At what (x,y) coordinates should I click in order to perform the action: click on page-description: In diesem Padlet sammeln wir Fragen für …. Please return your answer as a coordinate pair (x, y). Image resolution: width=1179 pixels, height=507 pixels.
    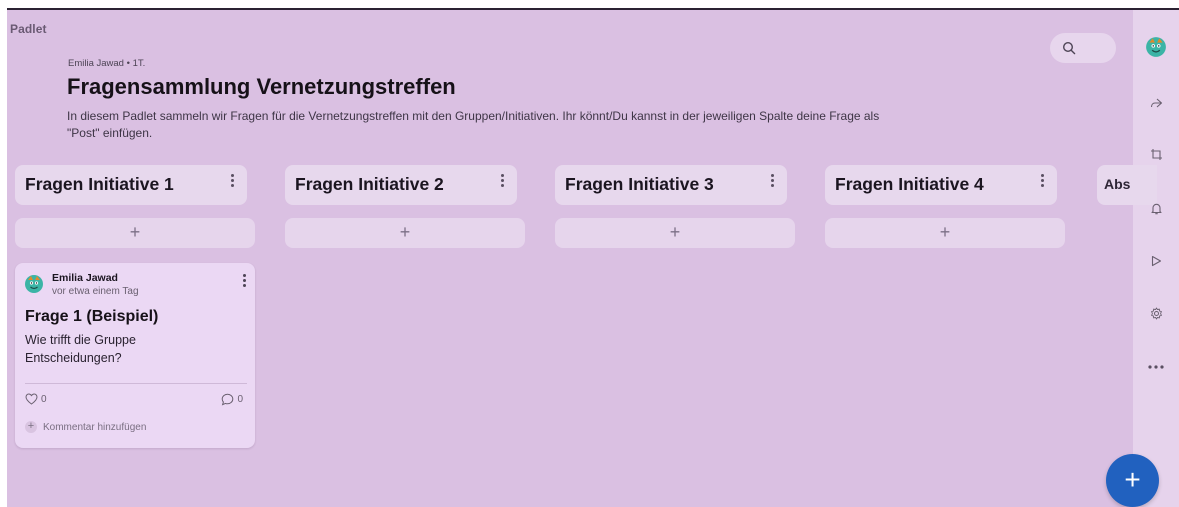
    Looking at the image, I should click on (547, 125).